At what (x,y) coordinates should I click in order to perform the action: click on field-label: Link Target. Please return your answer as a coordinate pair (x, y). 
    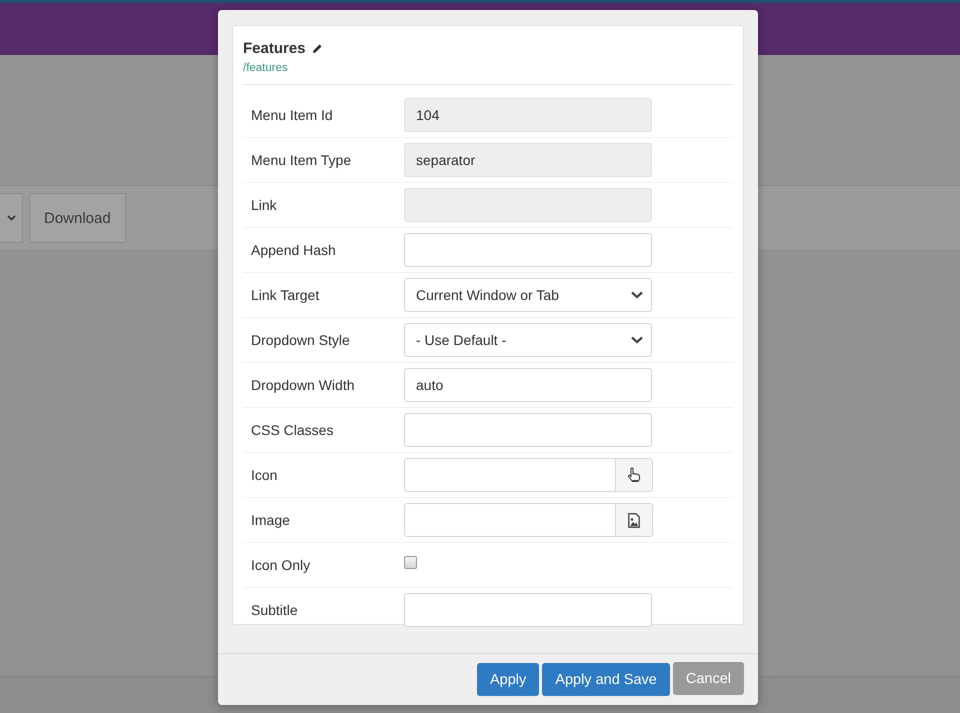
    Looking at the image, I should click on (285, 295).